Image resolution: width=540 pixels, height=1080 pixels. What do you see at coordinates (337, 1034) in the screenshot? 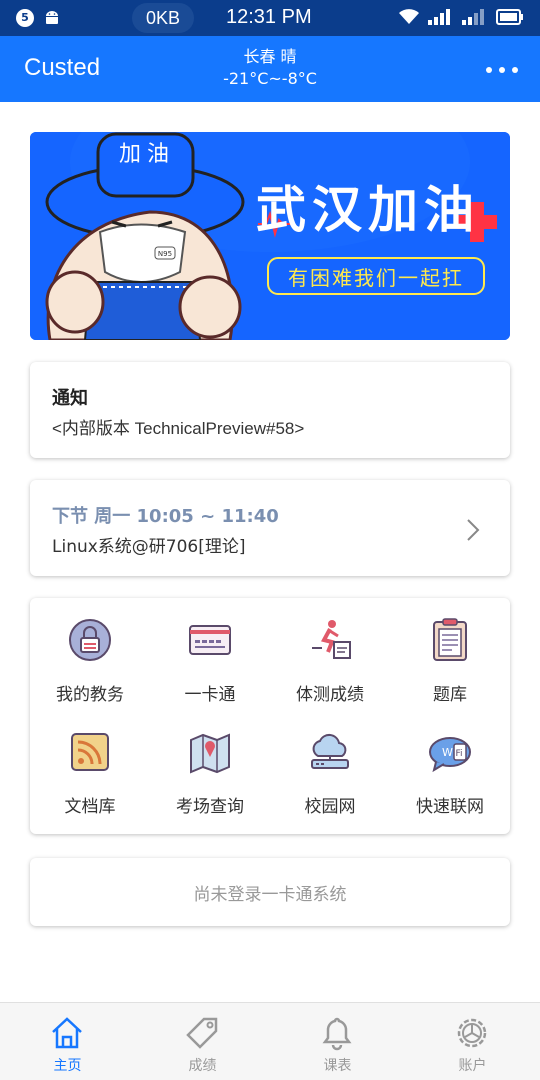
I see `bell-icon` at bounding box center [337, 1034].